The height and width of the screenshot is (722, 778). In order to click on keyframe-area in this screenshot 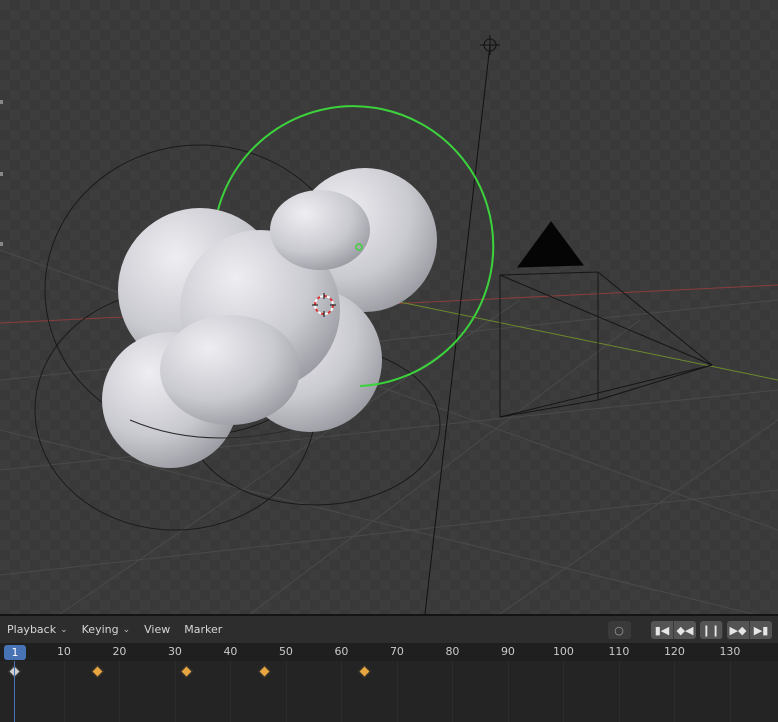, I will do `click(389, 691)`.